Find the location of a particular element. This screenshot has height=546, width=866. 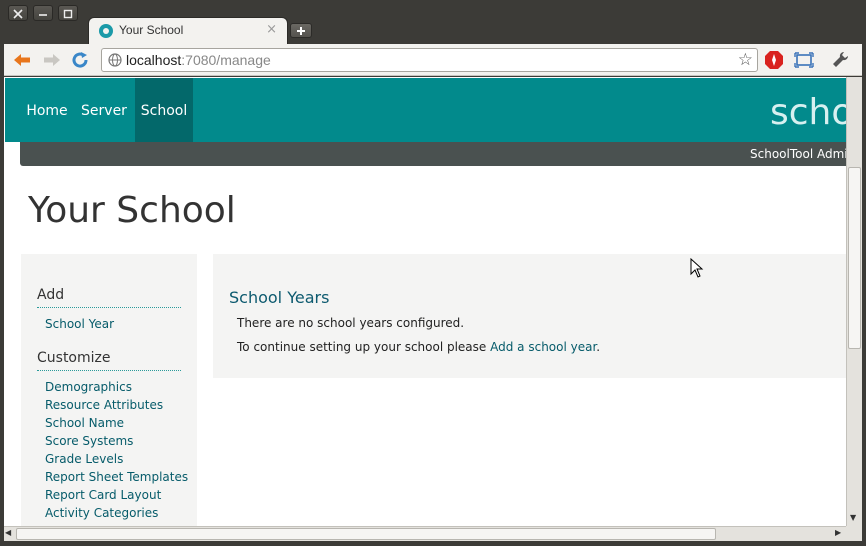

sidebar-link-school-name: School Name is located at coordinates (84, 423).